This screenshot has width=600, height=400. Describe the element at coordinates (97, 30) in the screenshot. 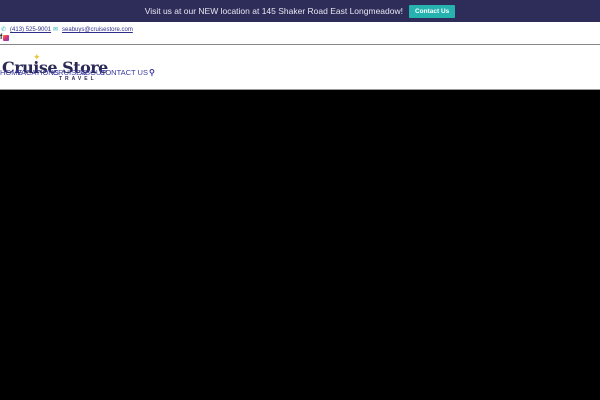

I see `email-link: seabuys@cruisestore.com` at that location.